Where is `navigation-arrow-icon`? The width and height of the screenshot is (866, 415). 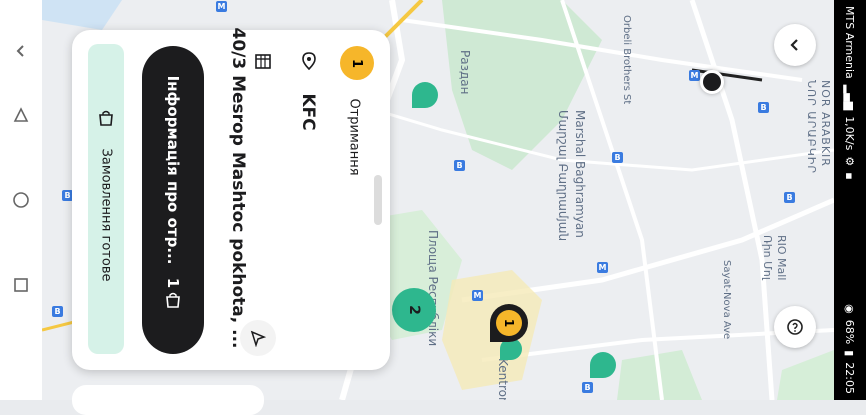 navigation-arrow-icon is located at coordinates (258, 338).